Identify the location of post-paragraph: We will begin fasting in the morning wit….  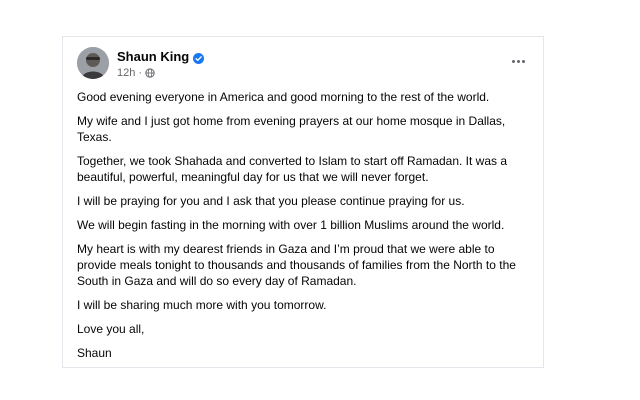
(291, 225).